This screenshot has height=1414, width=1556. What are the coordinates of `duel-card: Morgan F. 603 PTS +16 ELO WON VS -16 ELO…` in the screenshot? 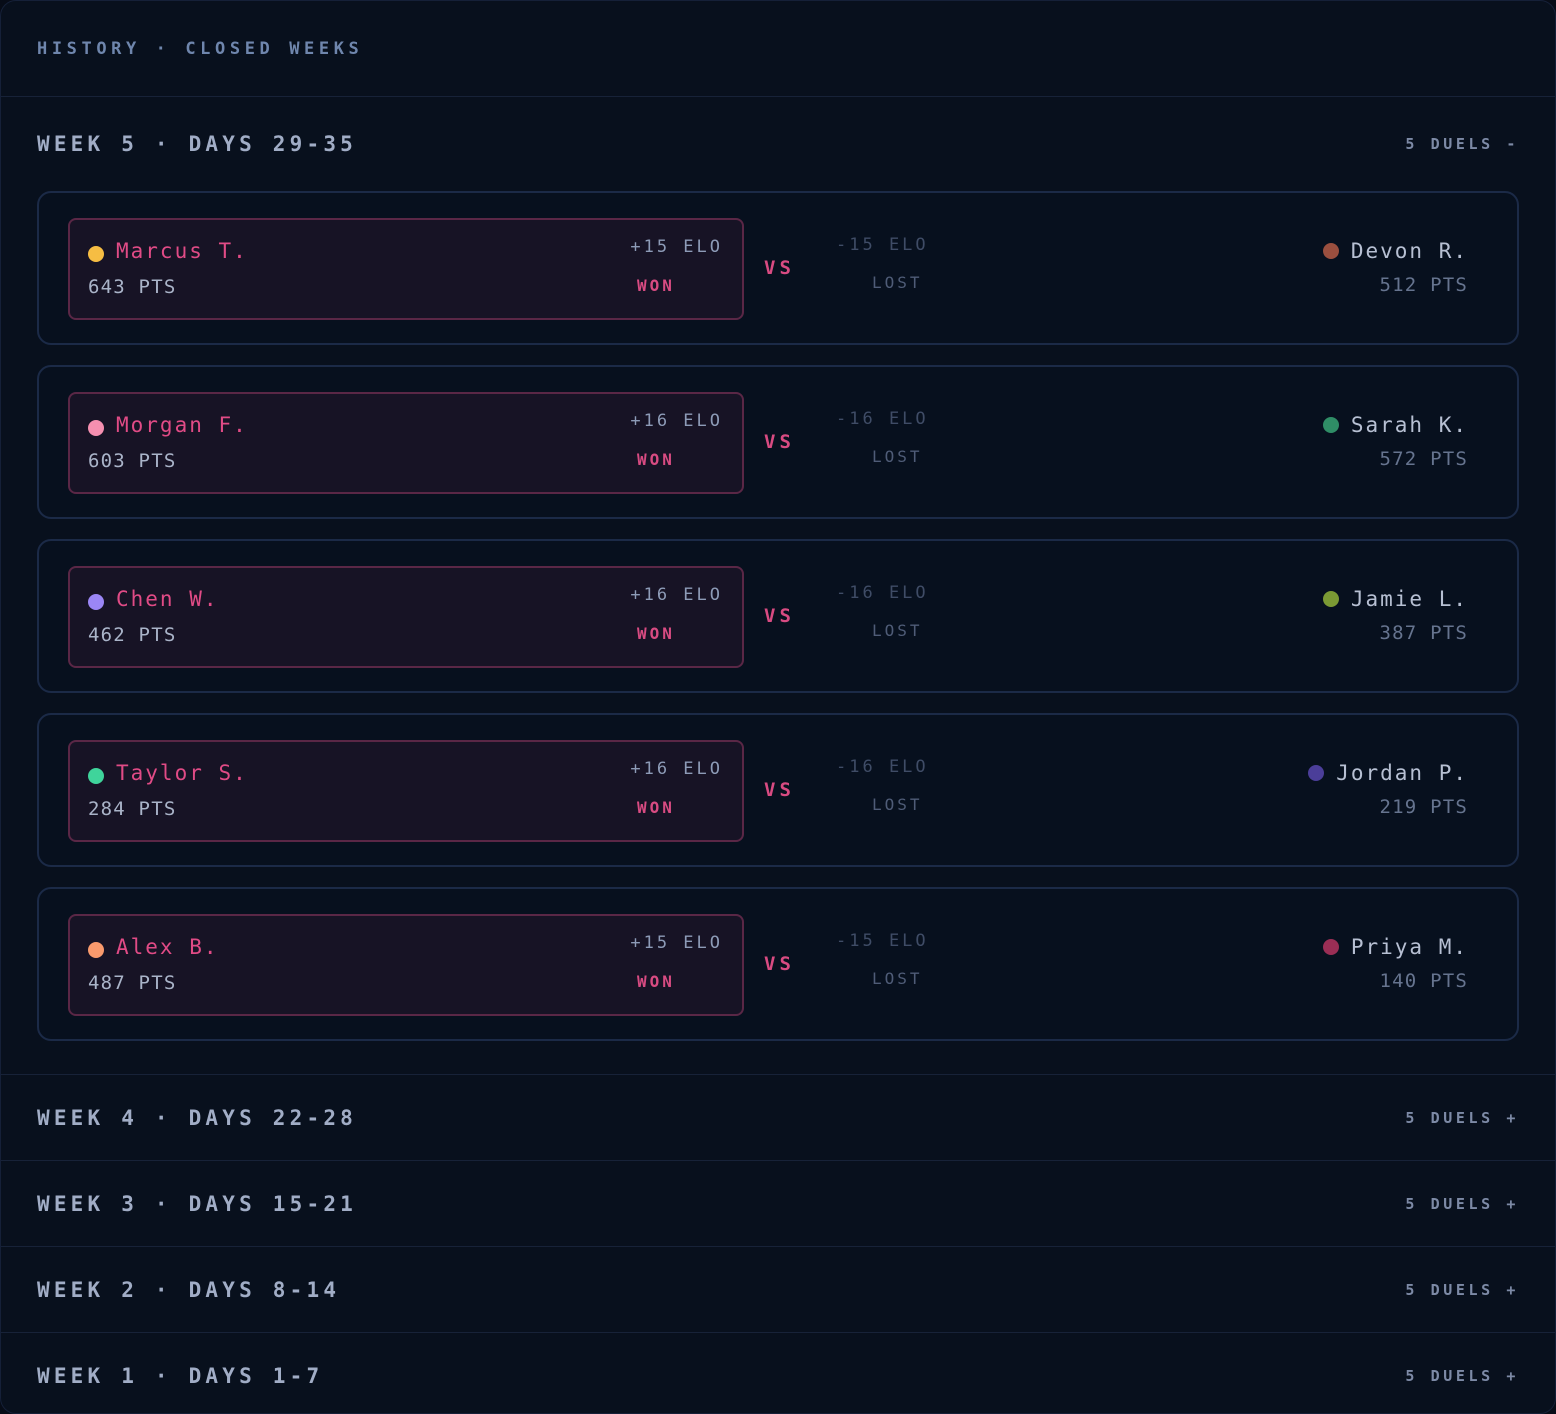 It's located at (778, 442).